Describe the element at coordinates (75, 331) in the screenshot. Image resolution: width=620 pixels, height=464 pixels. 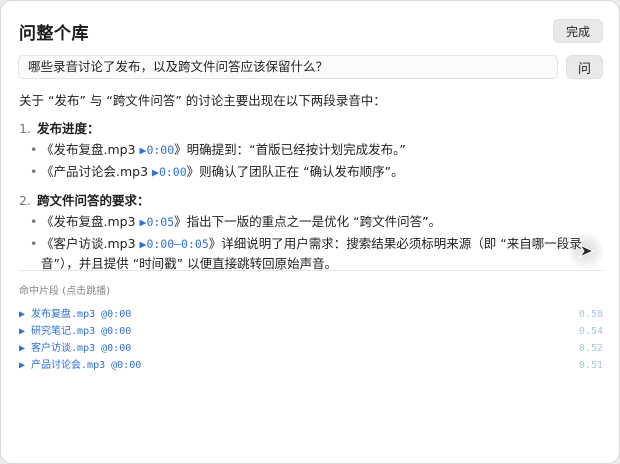
I see `hit-link: ▶ 研究笔记.mp3 @0:00` at that location.